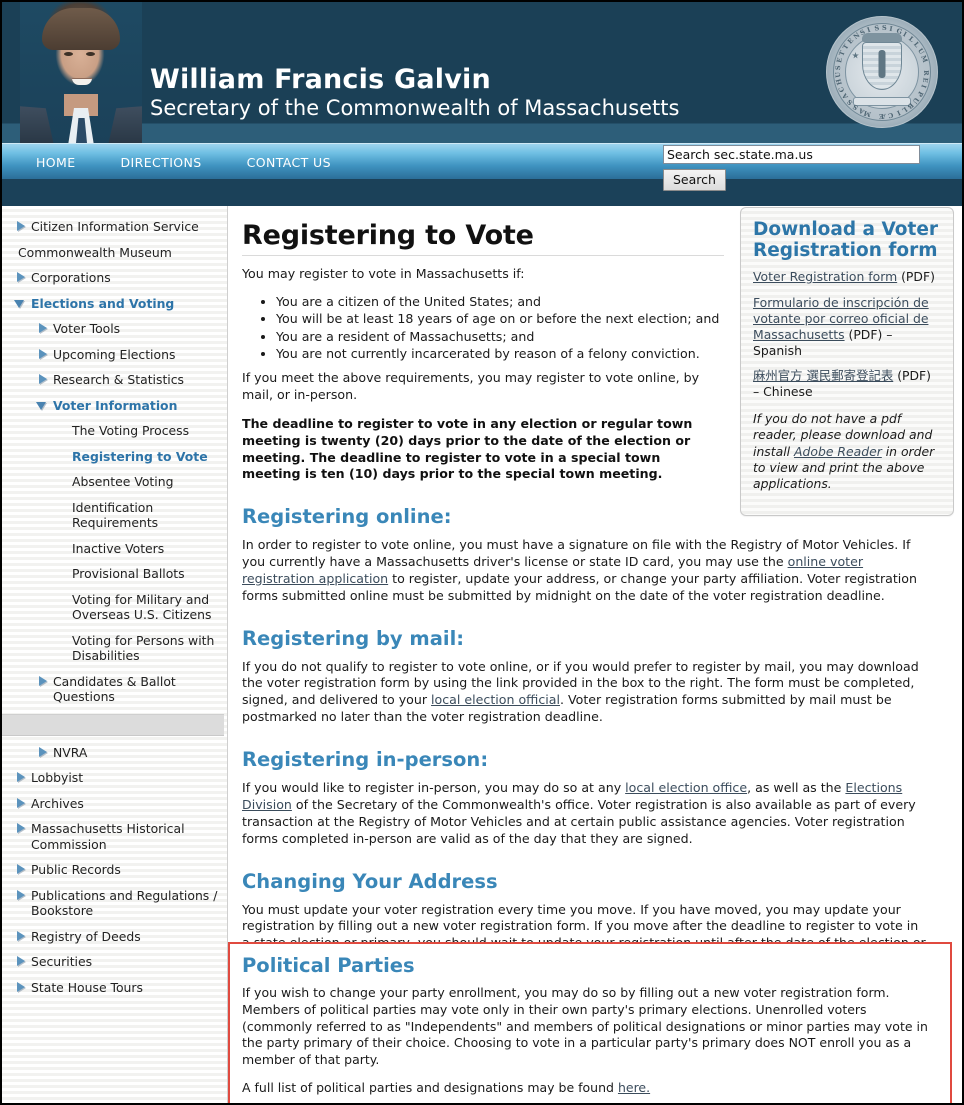  I want to click on sidebar-item-label: Publications and Regulations / Bookstore, so click(124, 903).